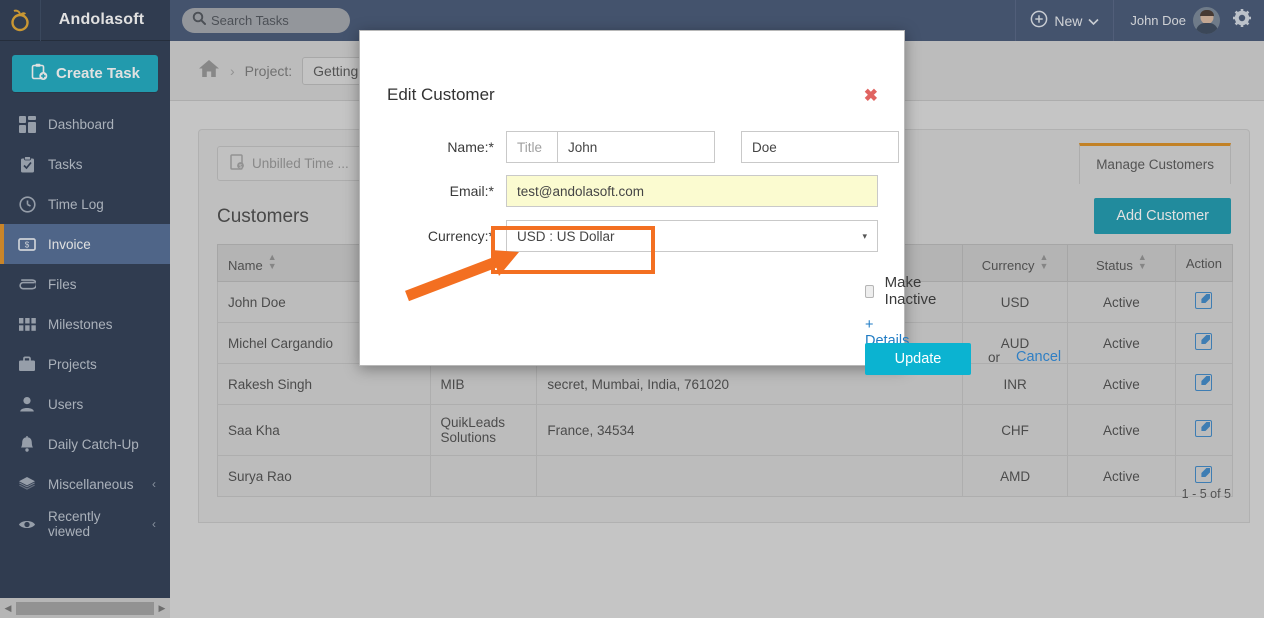 This screenshot has width=1264, height=618. What do you see at coordinates (199, 20) in the screenshot?
I see `search-icon` at bounding box center [199, 20].